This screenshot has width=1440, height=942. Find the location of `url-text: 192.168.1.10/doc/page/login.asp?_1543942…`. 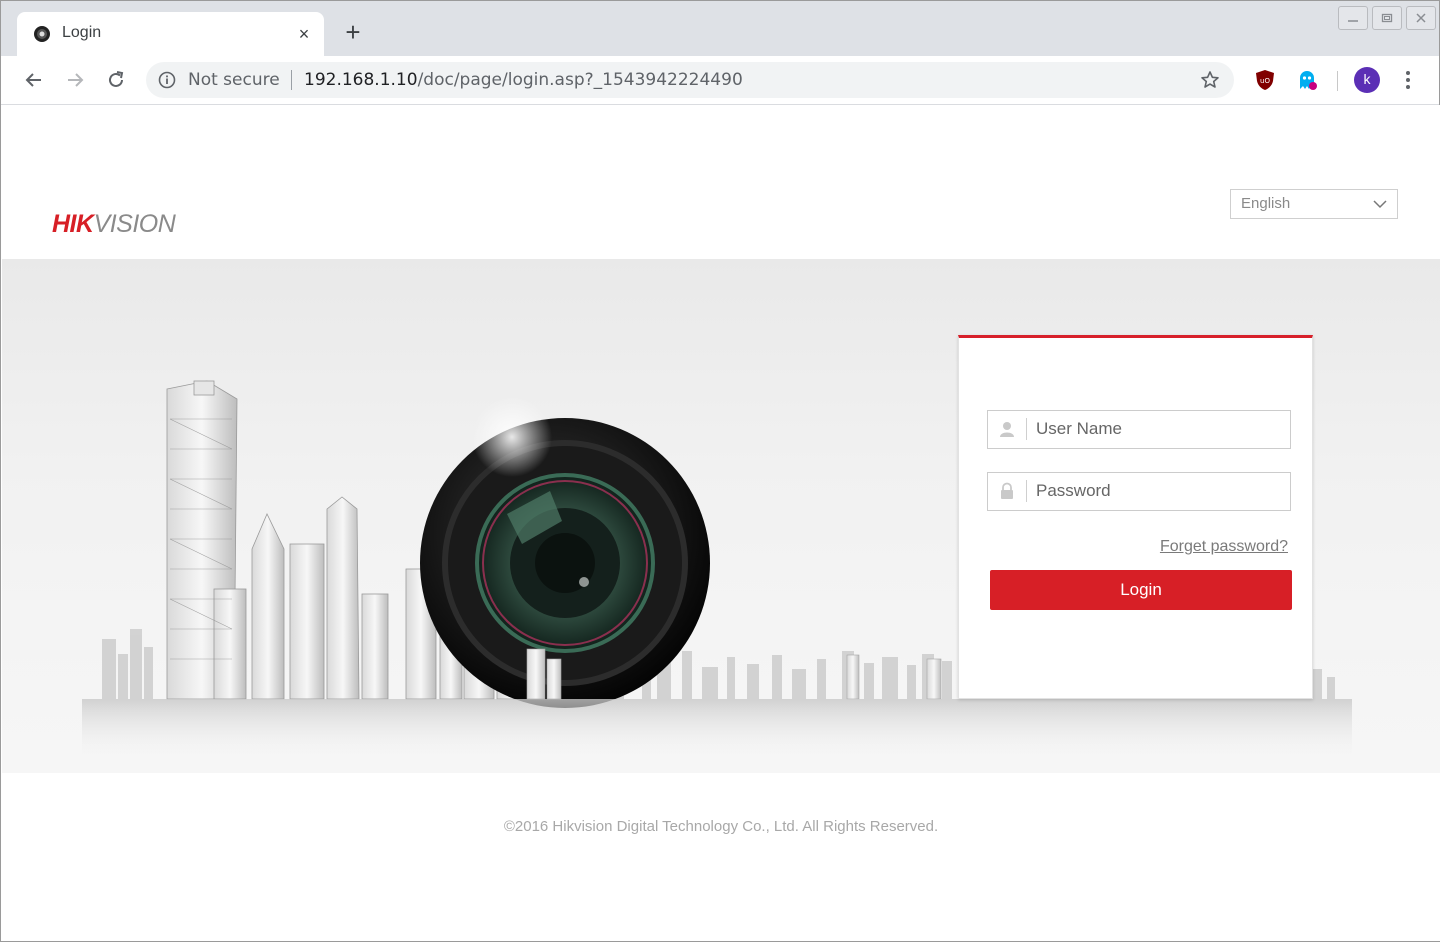

url-text: 192.168.1.10/doc/page/login.asp?_1543942… is located at coordinates (523, 80).